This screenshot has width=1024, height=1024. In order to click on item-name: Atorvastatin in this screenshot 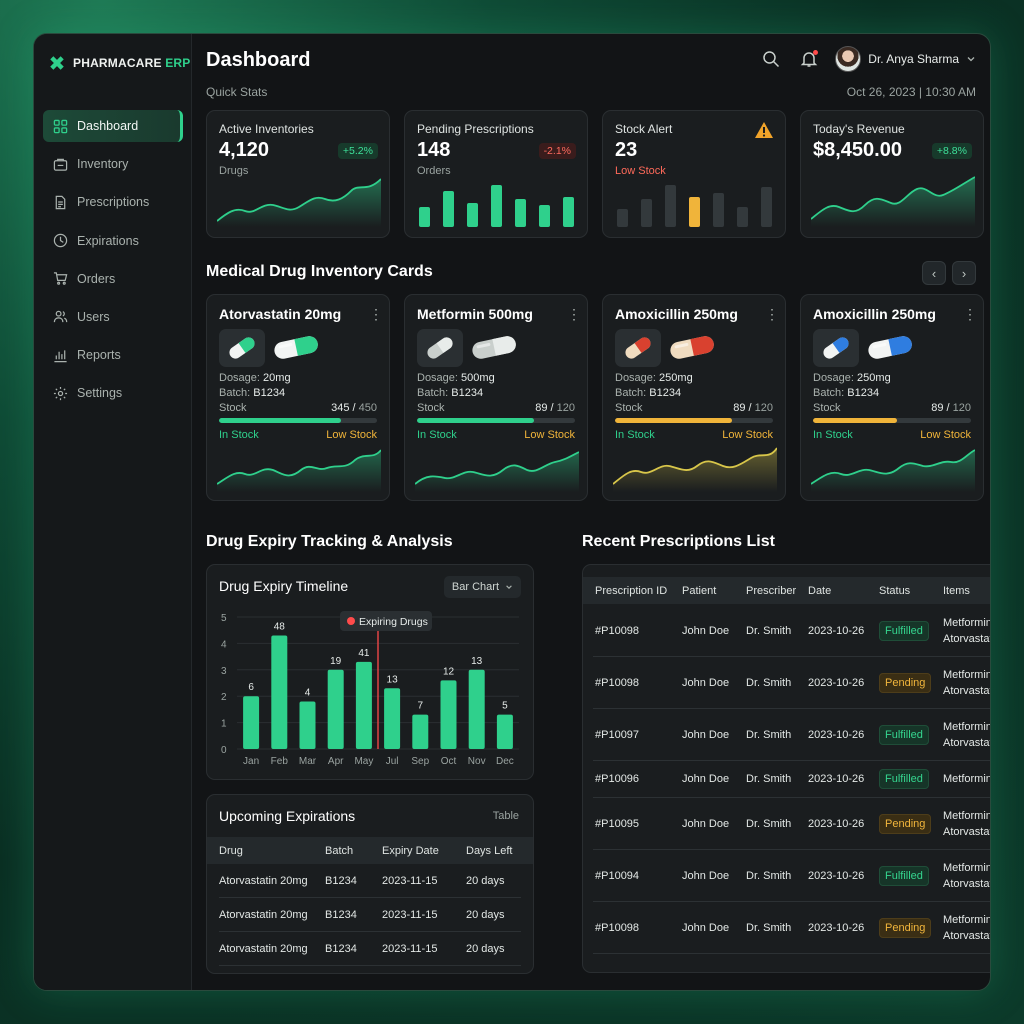, I will do `click(966, 742)`.